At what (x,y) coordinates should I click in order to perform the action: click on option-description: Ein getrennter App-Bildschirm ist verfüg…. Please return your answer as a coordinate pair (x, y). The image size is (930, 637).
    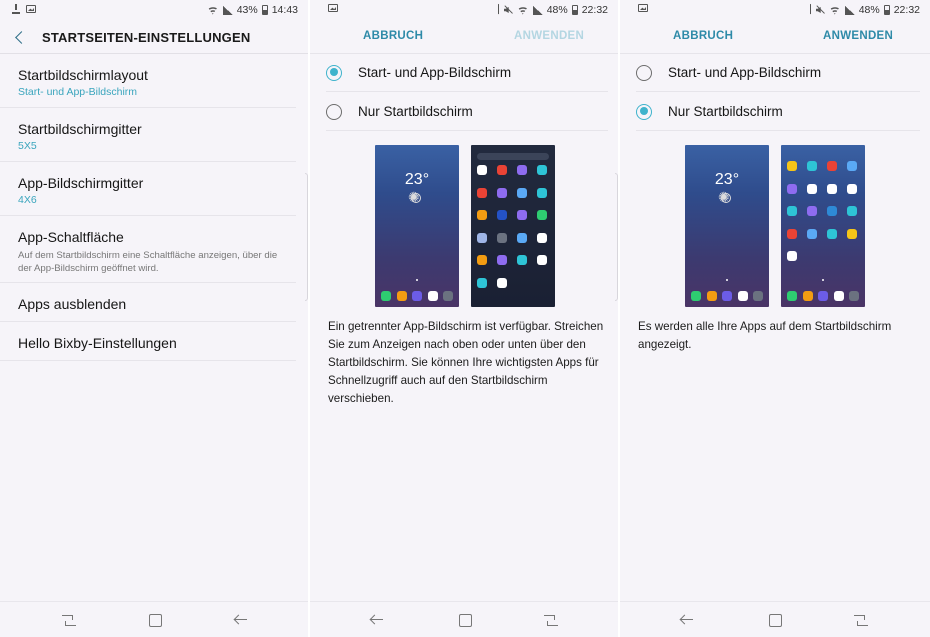
    Looking at the image, I should click on (466, 362).